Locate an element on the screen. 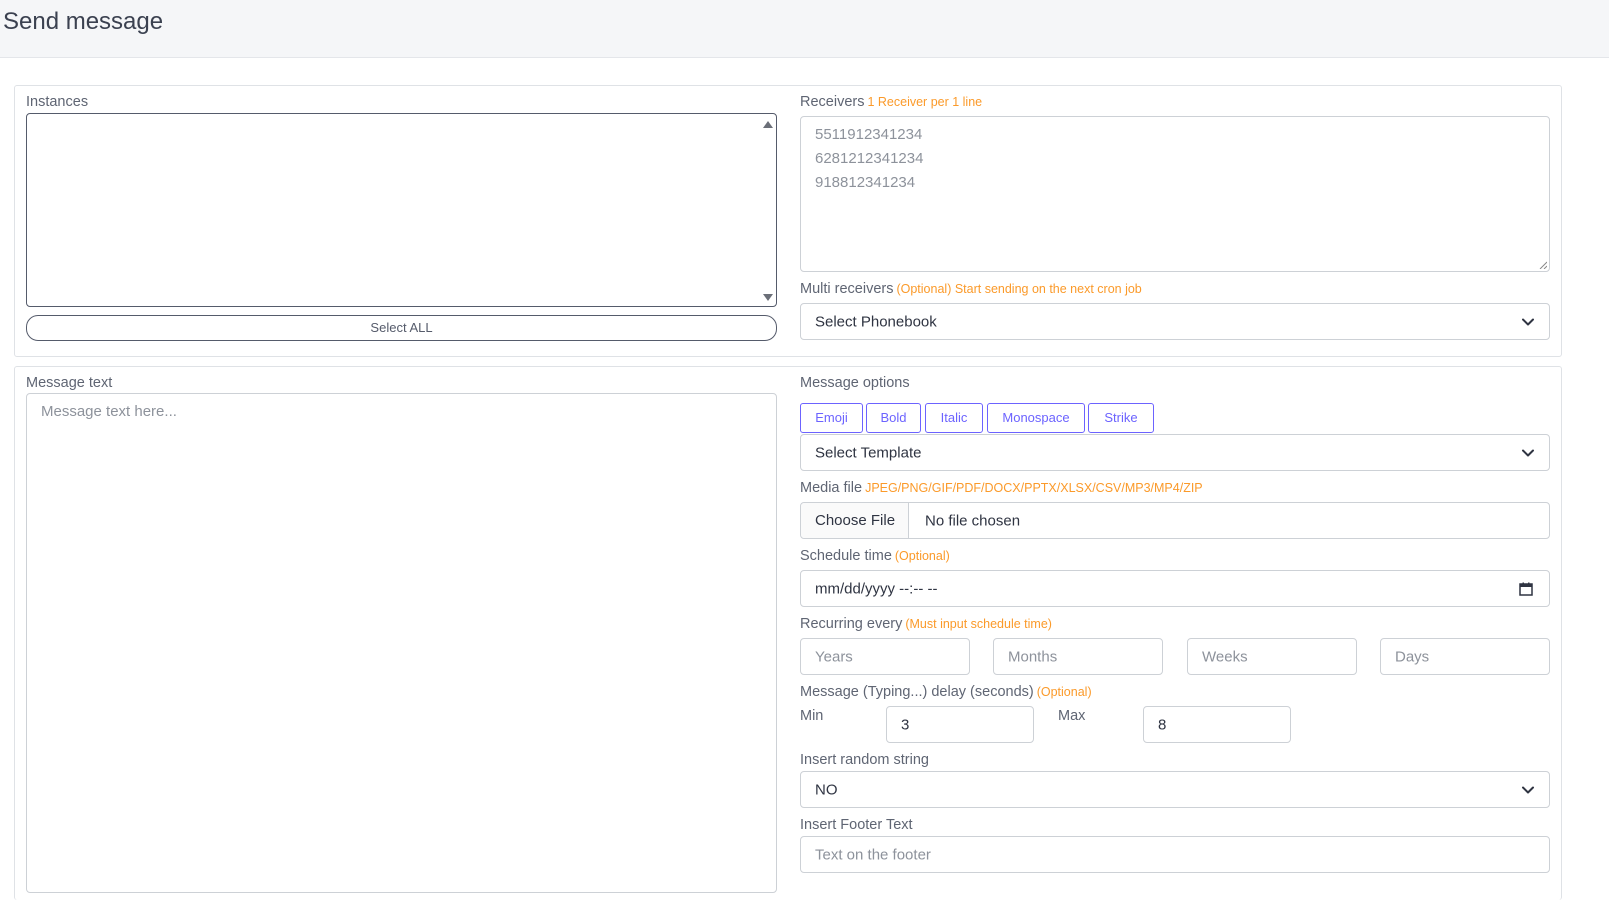 The width and height of the screenshot is (1609, 900). select-all-button: Select ALL is located at coordinates (401, 328).